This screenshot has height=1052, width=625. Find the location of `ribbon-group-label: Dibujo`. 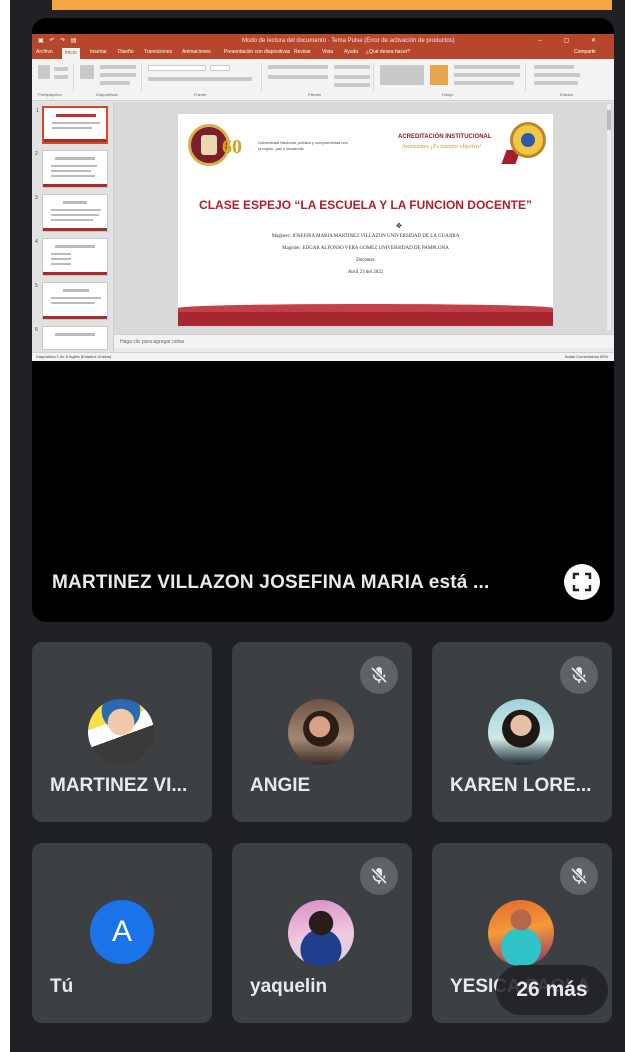

ribbon-group-label: Dibujo is located at coordinates (448, 94).